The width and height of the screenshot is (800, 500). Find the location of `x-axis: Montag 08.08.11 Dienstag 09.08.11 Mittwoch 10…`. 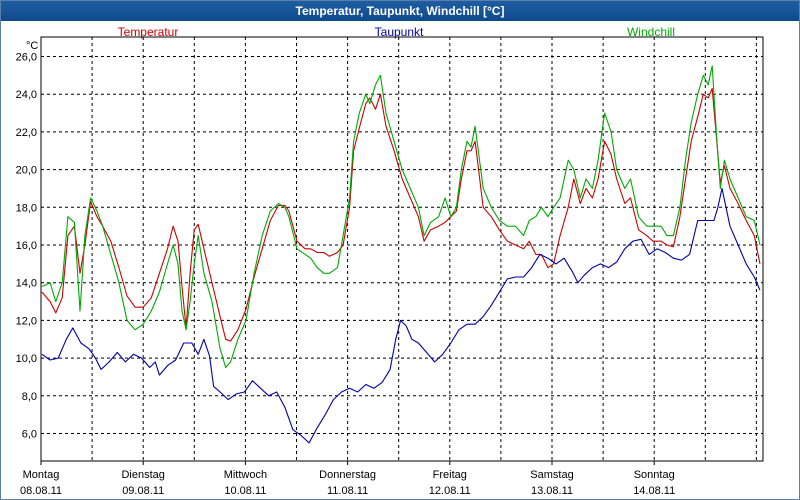

x-axis: Montag 08.08.11 Dienstag 09.08.11 Mittwoch 10… is located at coordinates (347, 479).